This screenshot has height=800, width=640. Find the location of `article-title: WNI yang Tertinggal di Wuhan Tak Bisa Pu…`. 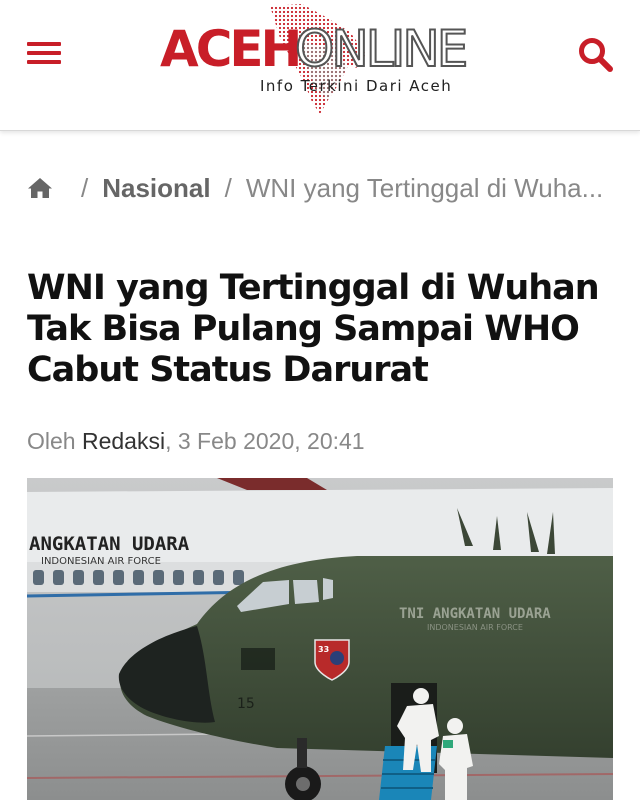

article-title: WNI yang Tertinggal di Wuhan Tak Bisa Pu… is located at coordinates (313, 329).